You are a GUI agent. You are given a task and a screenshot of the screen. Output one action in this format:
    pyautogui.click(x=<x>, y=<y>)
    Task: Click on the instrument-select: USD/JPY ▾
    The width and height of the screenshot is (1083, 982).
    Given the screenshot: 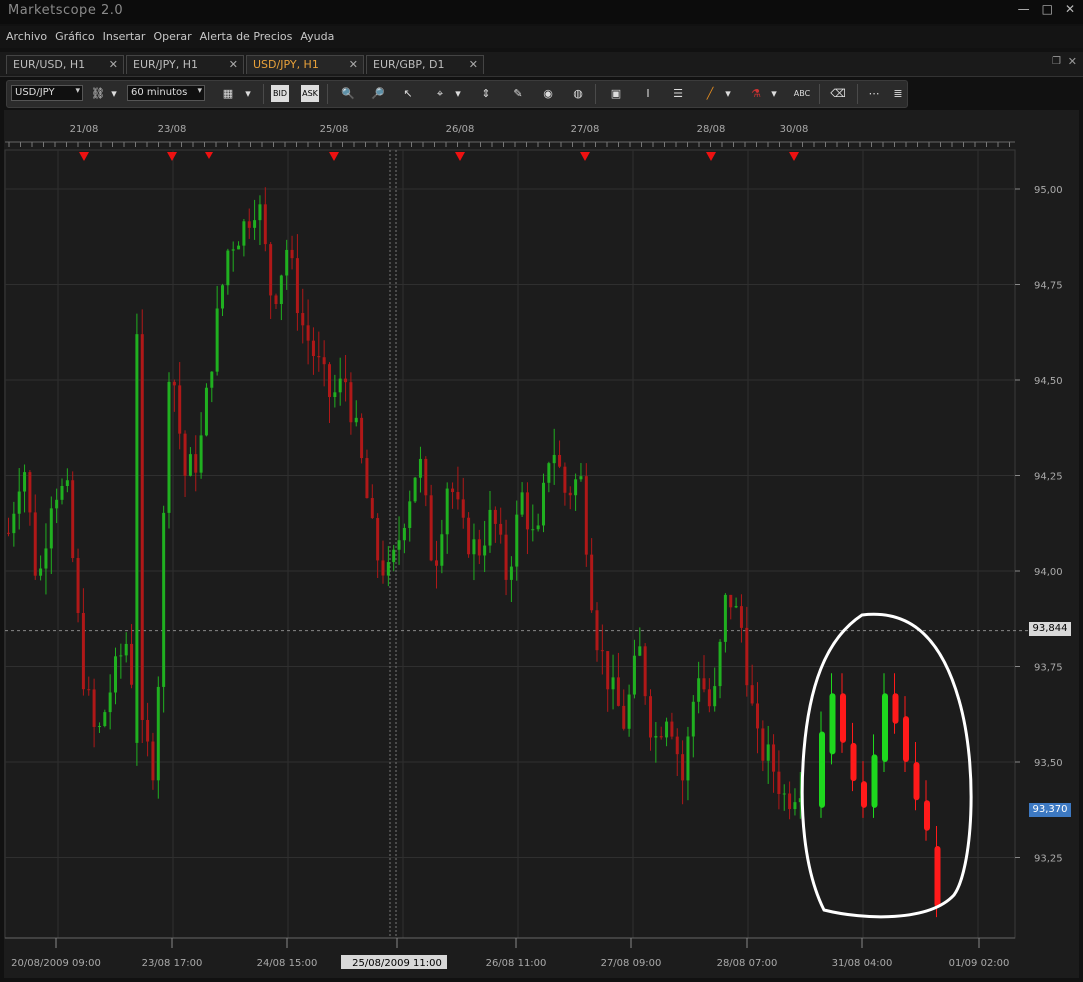 What is the action you would take?
    pyautogui.click(x=47, y=93)
    